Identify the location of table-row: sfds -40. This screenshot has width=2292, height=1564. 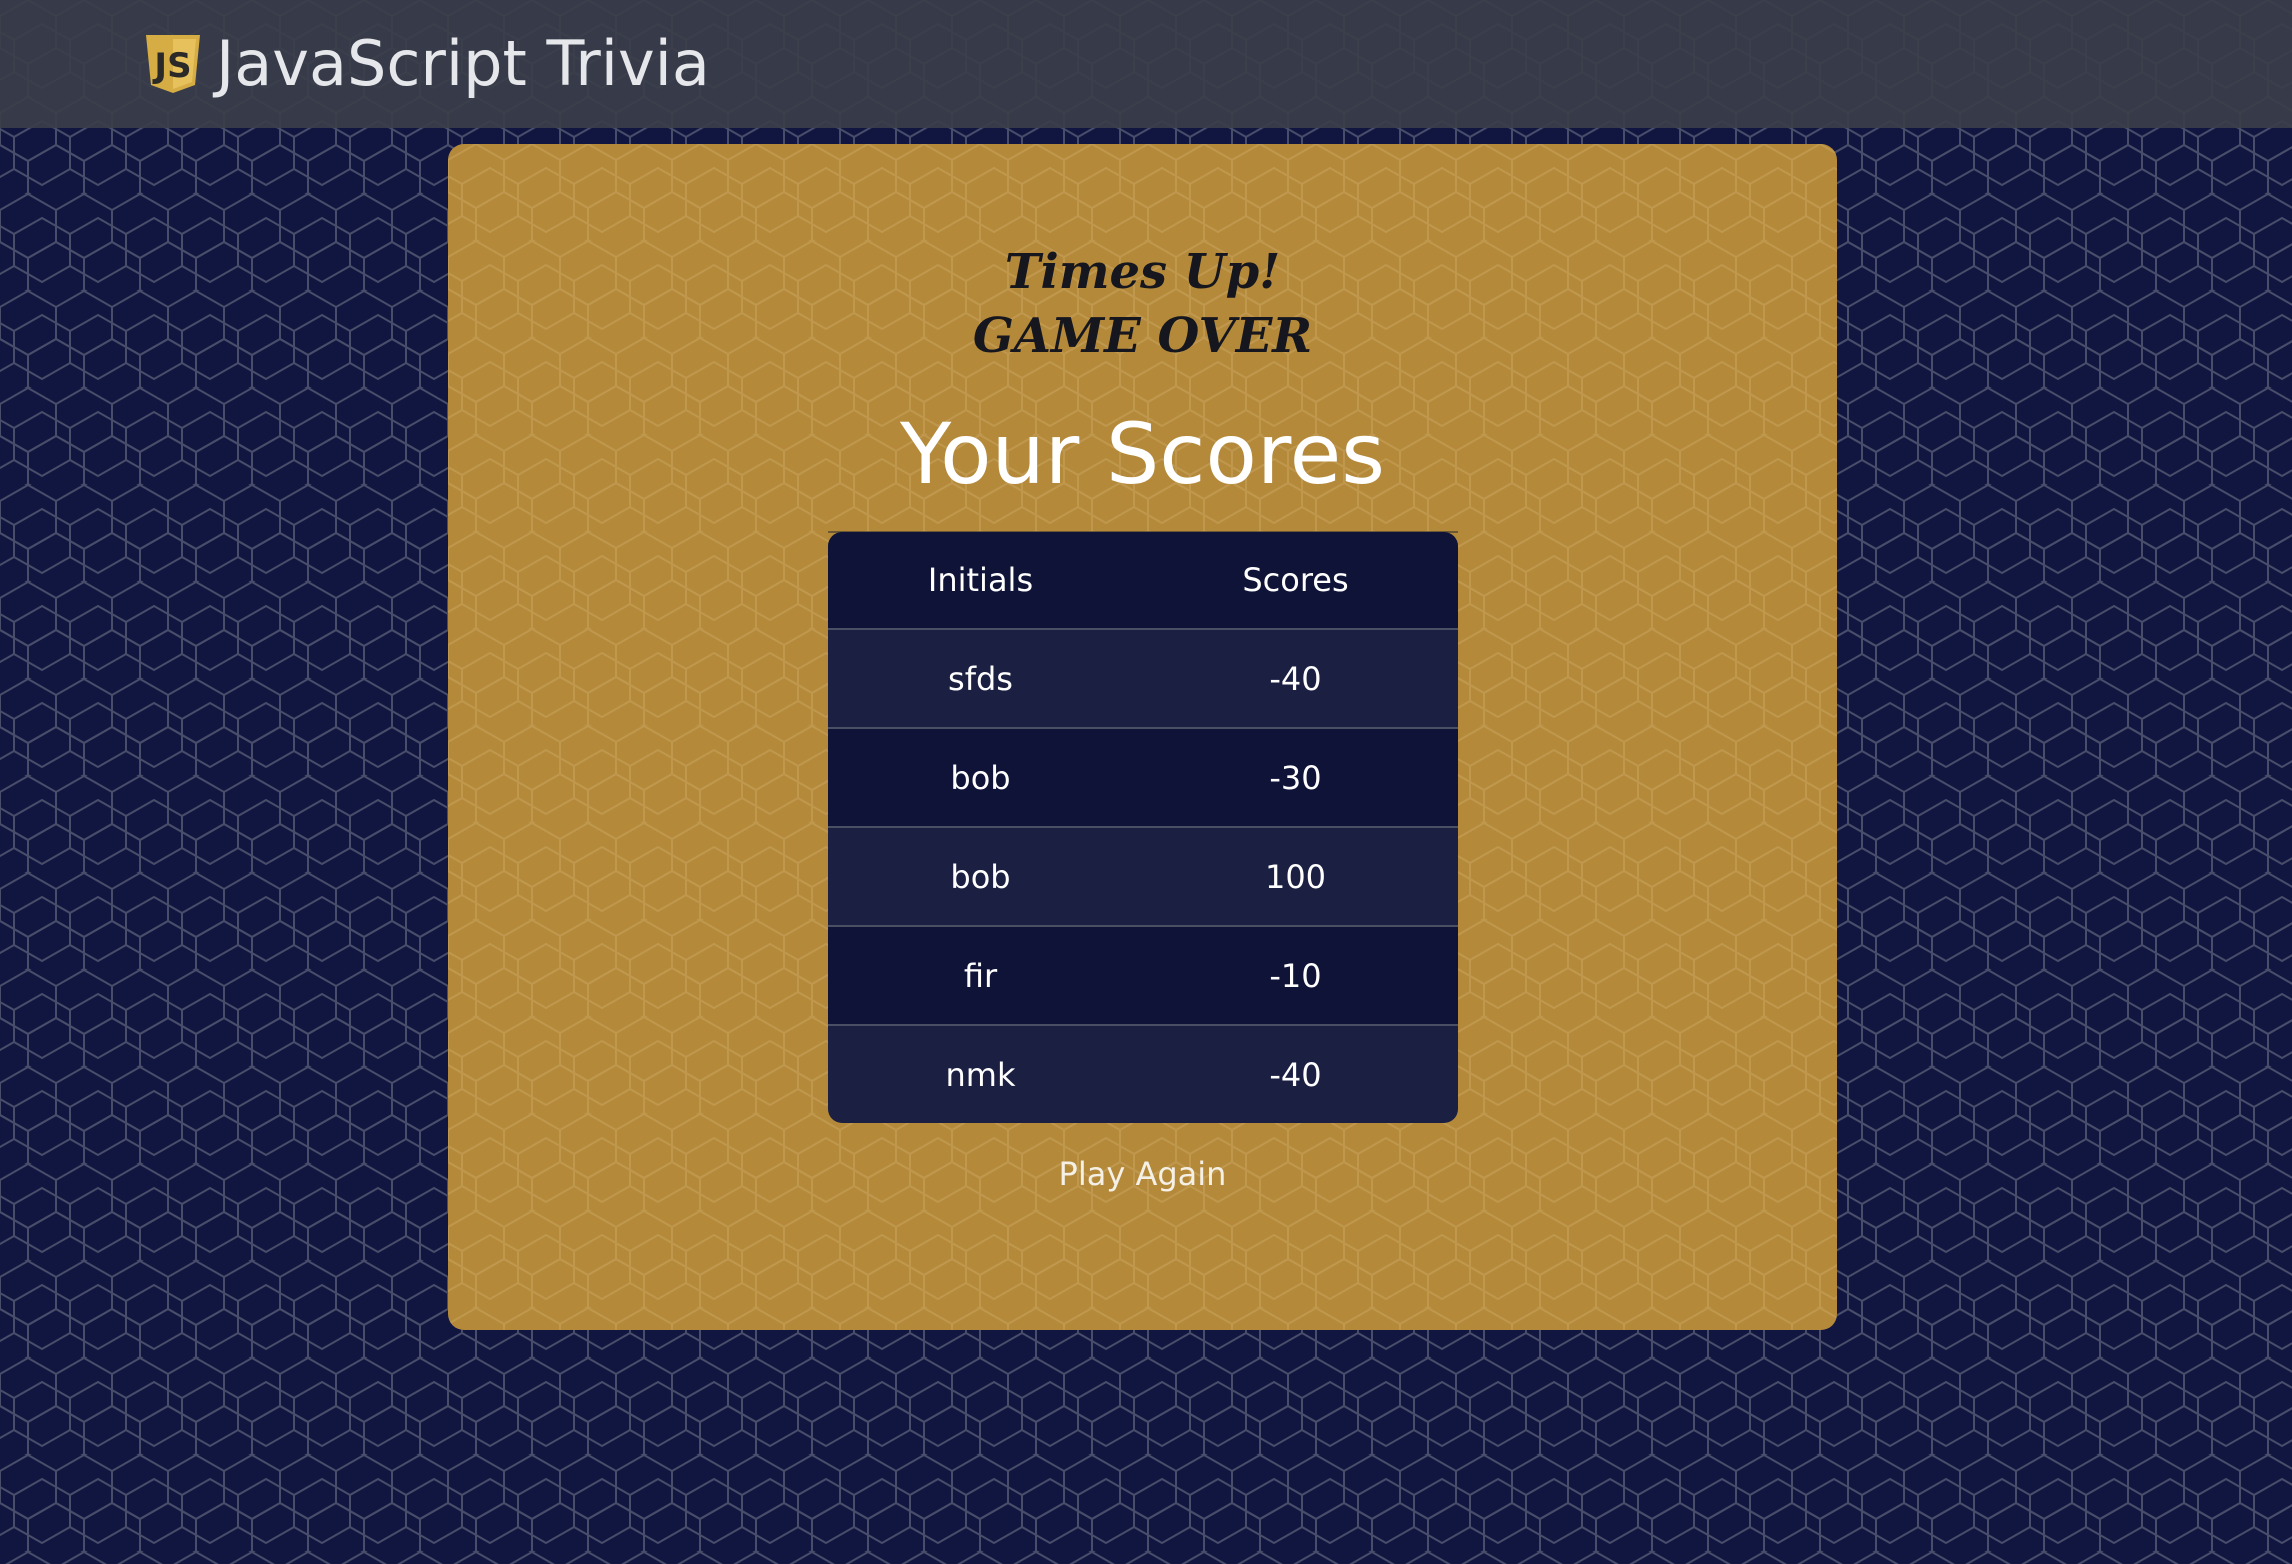
(1143, 678).